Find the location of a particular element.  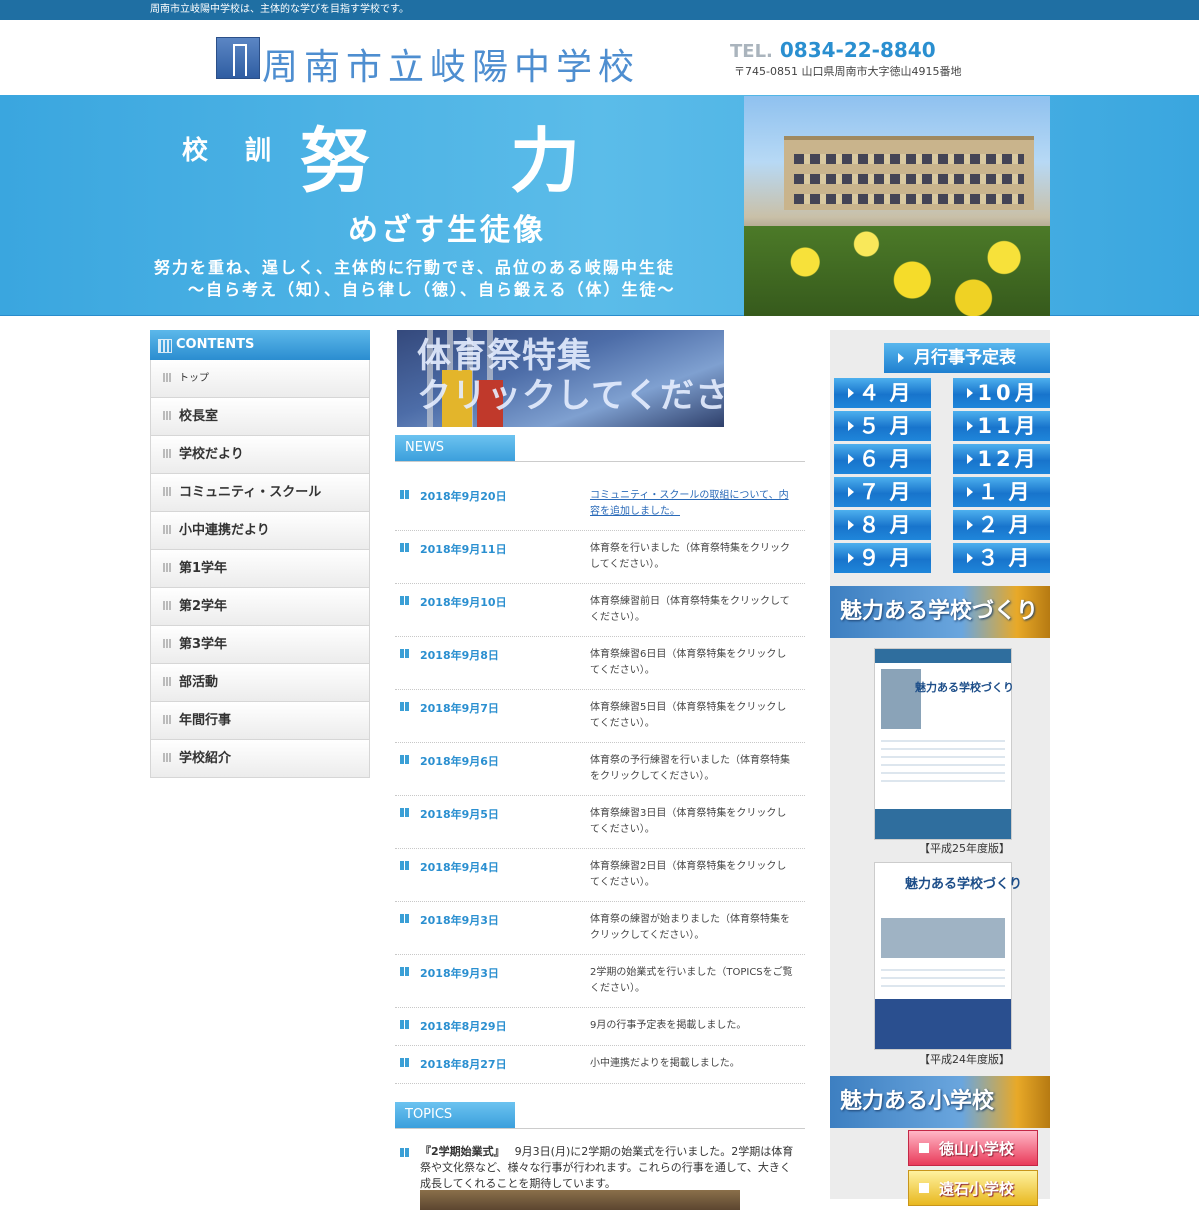

tel-number: 0834-22-8840 is located at coordinates (857, 50).